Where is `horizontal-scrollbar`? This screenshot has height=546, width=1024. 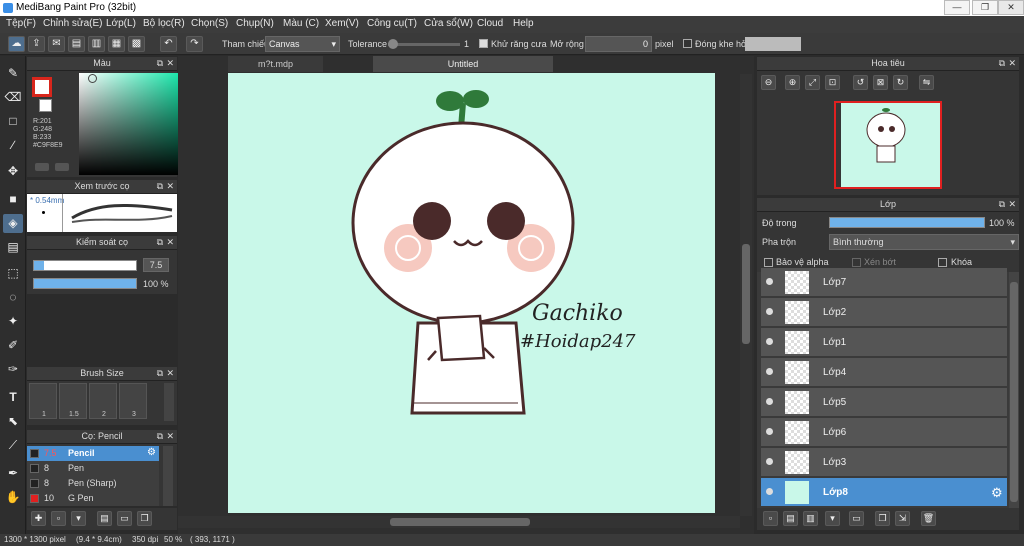 horizontal-scrollbar is located at coordinates (459, 522).